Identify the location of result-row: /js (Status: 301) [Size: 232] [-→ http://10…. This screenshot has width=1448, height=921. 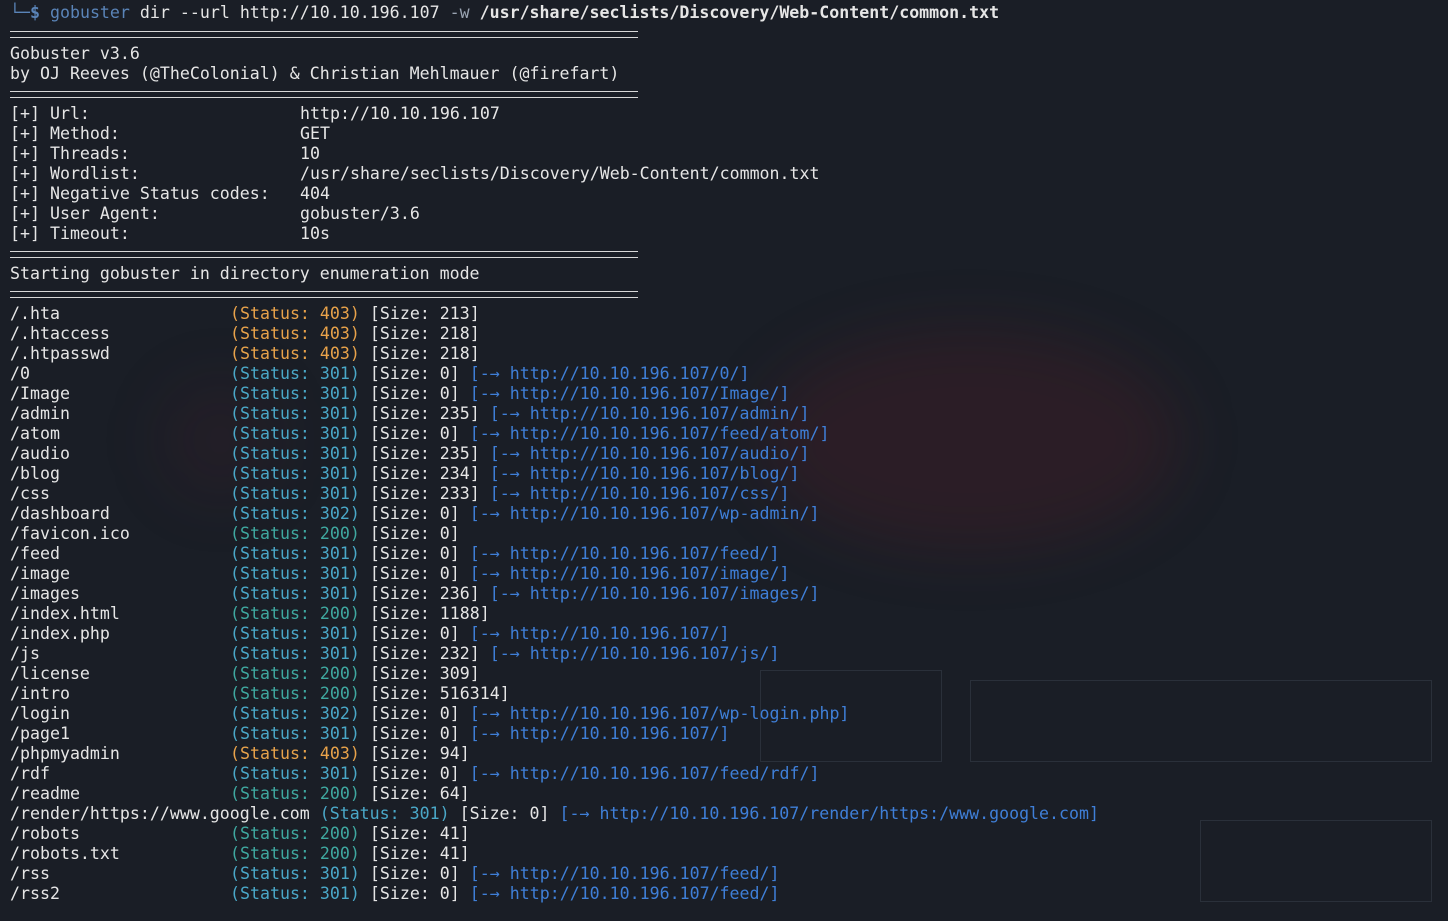
(729, 654).